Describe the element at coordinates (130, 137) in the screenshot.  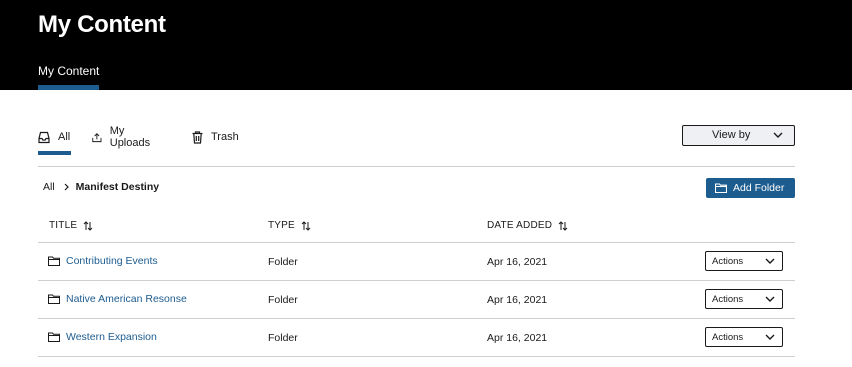
I see `filter-tab-my-uploads-label: My Uploads` at that location.